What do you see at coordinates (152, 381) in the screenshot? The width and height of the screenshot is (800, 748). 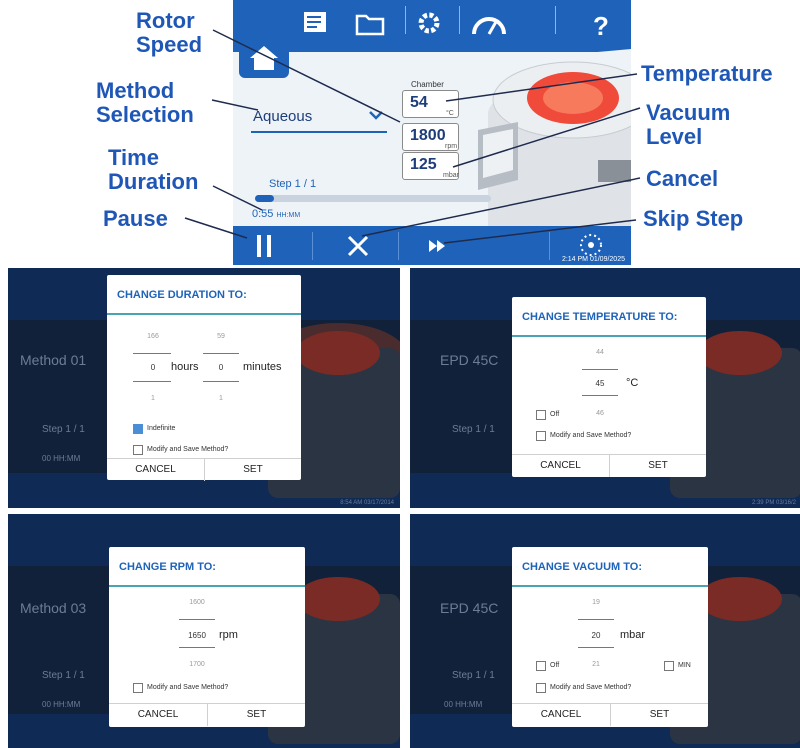 I see `hours-line-bottom` at bounding box center [152, 381].